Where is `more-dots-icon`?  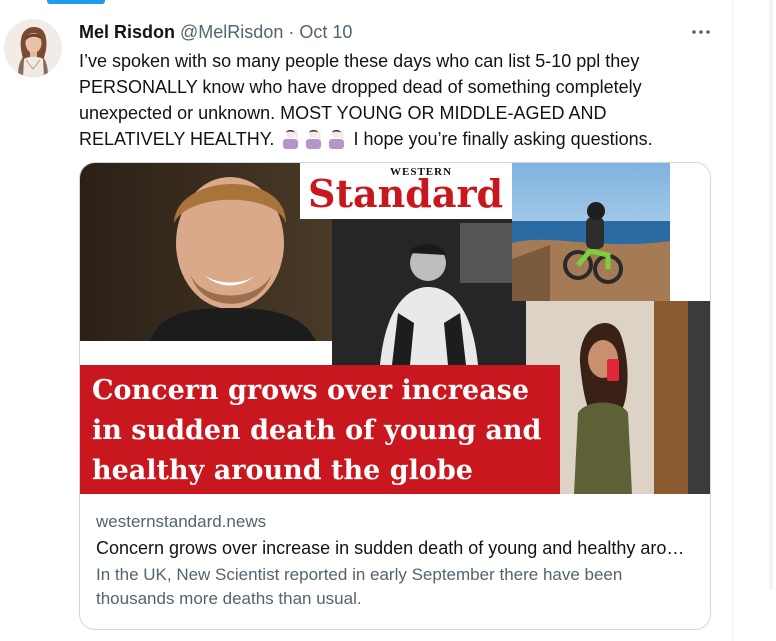
more-dots-icon is located at coordinates (701, 32).